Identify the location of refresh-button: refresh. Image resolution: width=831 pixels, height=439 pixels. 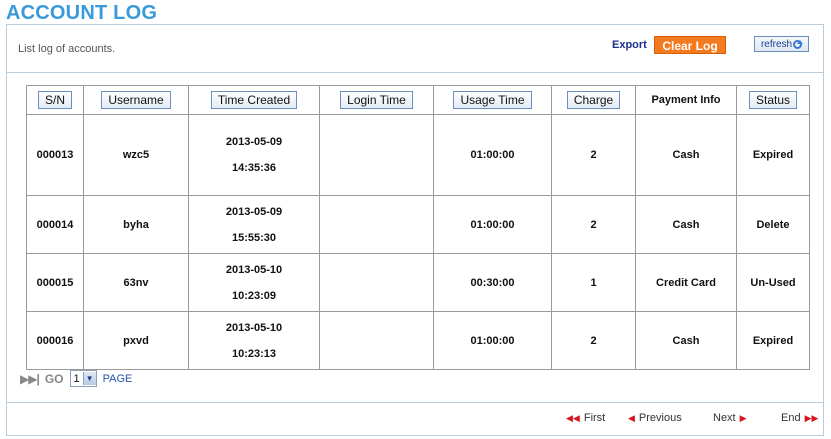
(781, 44).